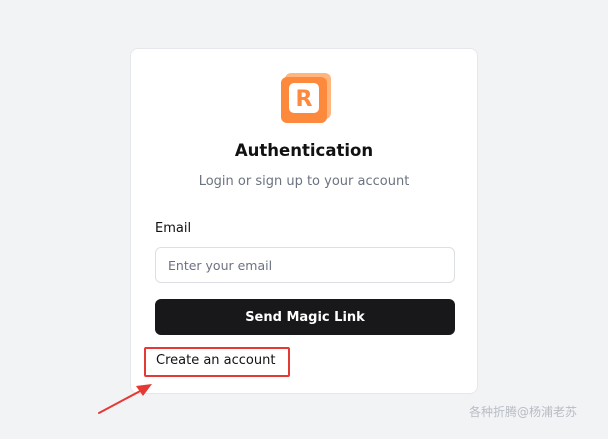 Image resolution: width=608 pixels, height=439 pixels. What do you see at coordinates (304, 181) in the screenshot?
I see `page-subtitle: Login or sign up to your account` at bounding box center [304, 181].